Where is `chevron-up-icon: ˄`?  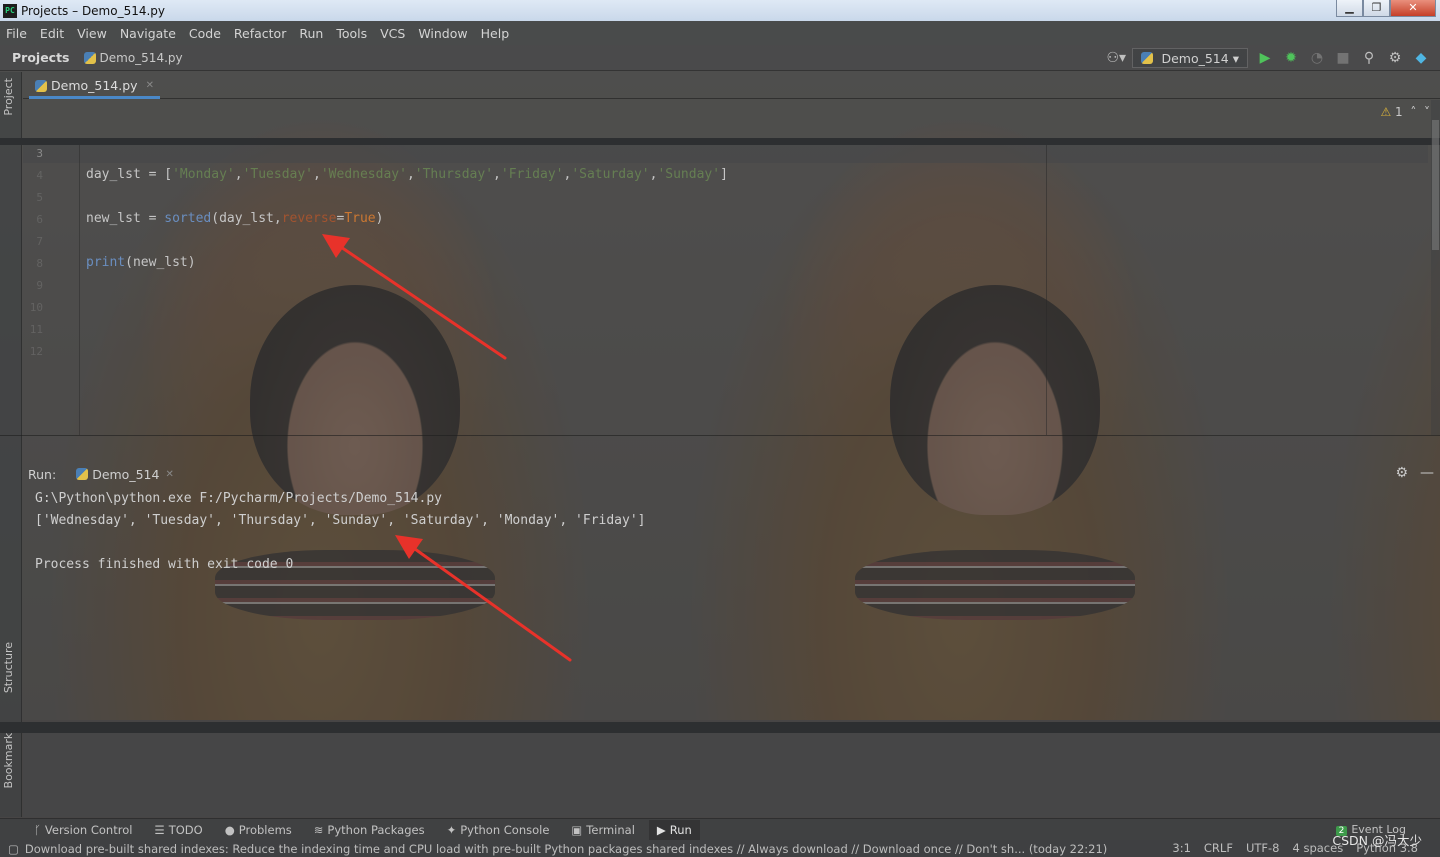 chevron-up-icon: ˄ is located at coordinates (1411, 112).